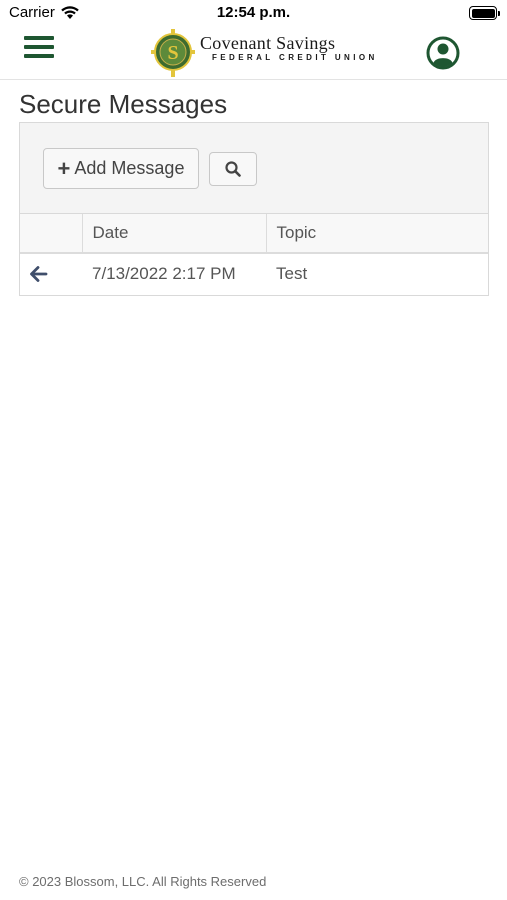 This screenshot has height=900, width=507. I want to click on footer-copyright: © 2023 Blossom, LLC. All Rights Reserved, so click(143, 881).